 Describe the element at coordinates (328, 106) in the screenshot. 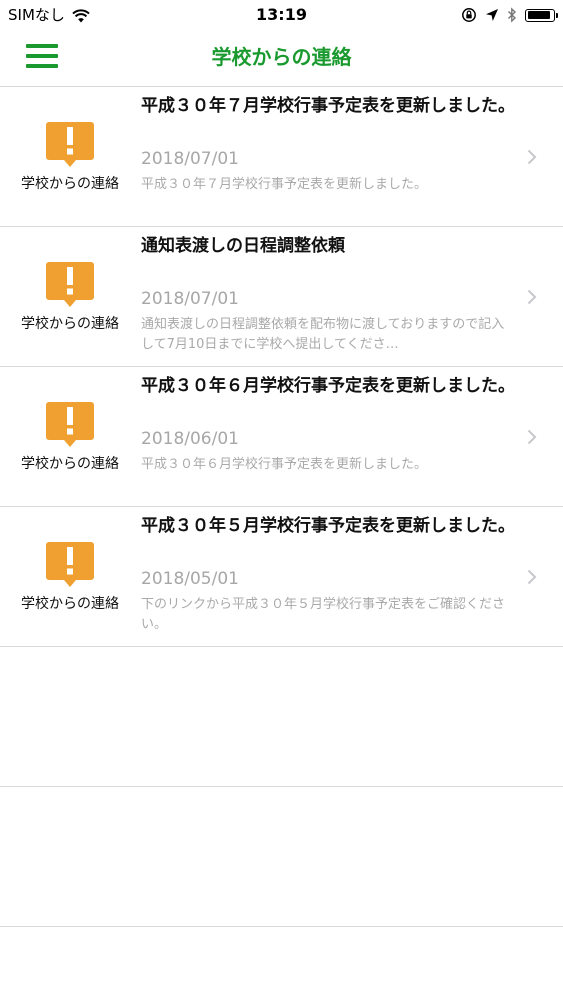

I see `item-title: 平成３０年７月学校行事予定表を更新しました。` at that location.